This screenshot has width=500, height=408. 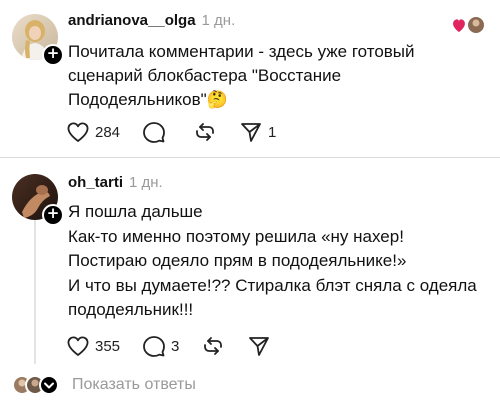 What do you see at coordinates (237, 260) in the screenshot?
I see `comment-line: Постираю одеяло прям в пододеяльнике!»` at bounding box center [237, 260].